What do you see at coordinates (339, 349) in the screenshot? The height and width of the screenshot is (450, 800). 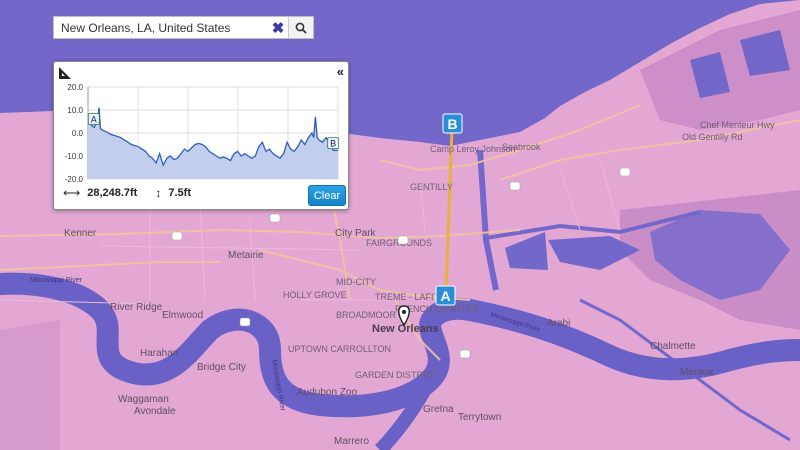 I see `label-uptown: UPTOWN CARROLLTON` at bounding box center [339, 349].